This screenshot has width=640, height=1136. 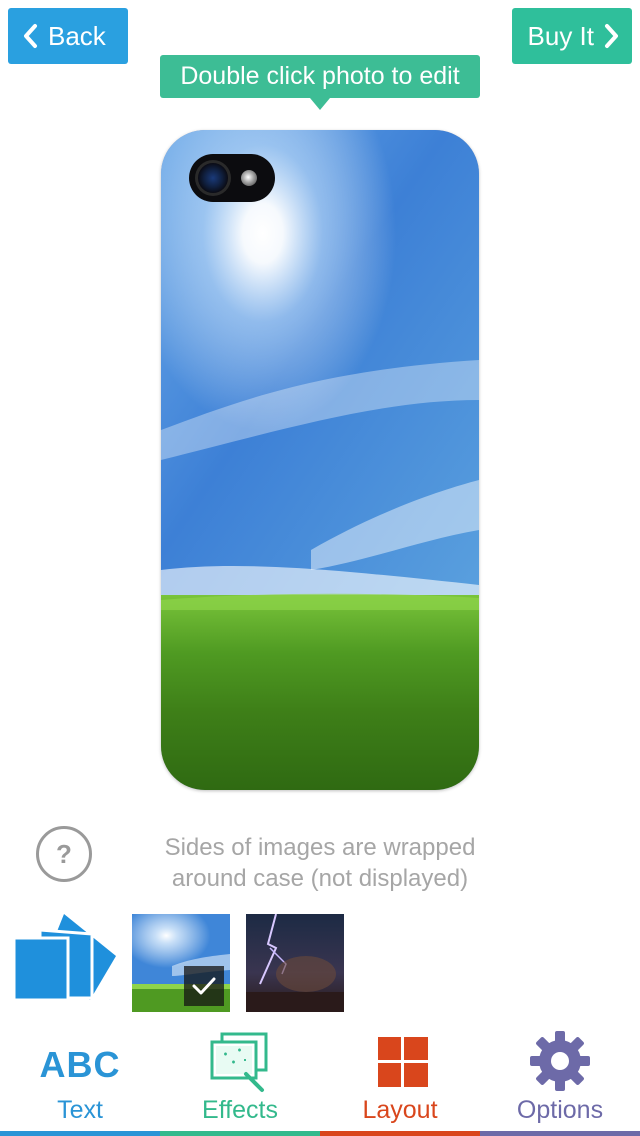 I want to click on tooltip-text: Double click photo to edit, so click(x=320, y=76).